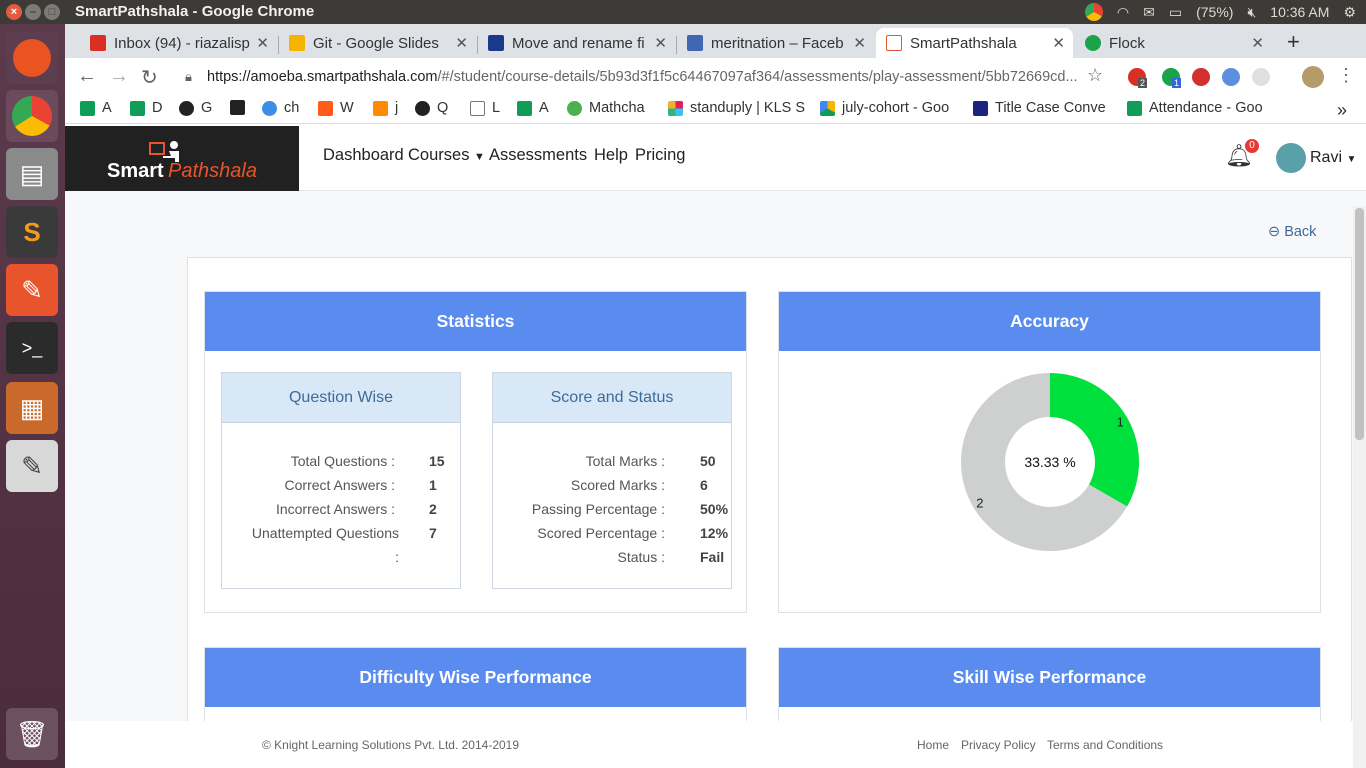 This screenshot has height=768, width=1366. I want to click on tab-smartpathshala: SmartPathshala ✕, so click(974, 43).